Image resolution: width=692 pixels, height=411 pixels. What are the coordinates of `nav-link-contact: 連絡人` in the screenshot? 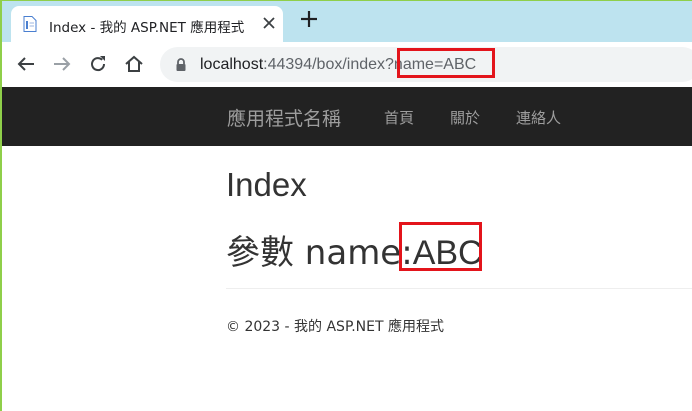 It's located at (538, 117).